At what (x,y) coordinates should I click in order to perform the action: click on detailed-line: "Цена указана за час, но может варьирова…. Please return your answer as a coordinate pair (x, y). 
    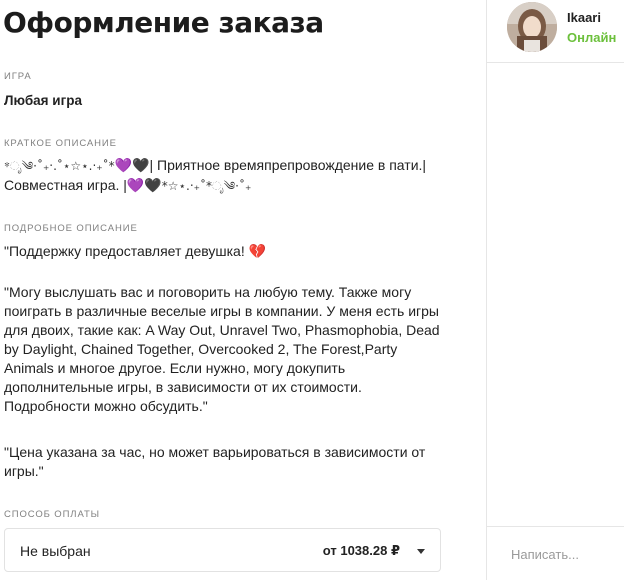
    Looking at the image, I should click on (215, 452).